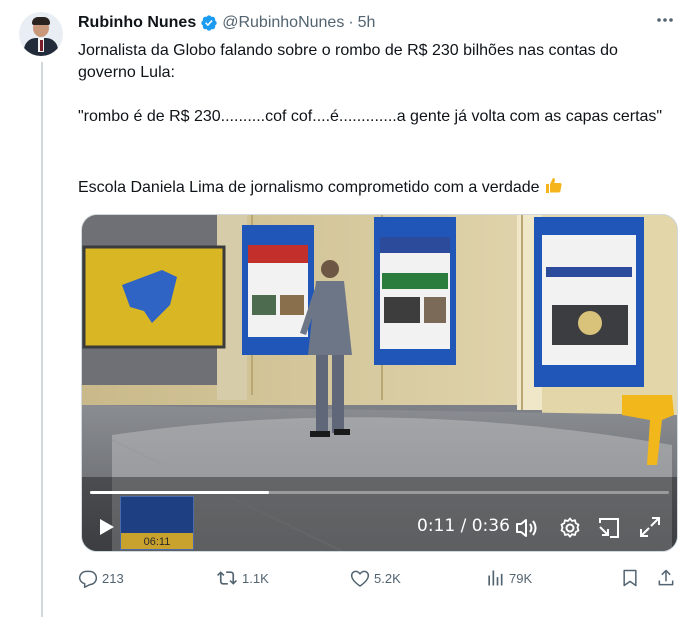 This screenshot has width=696, height=617. What do you see at coordinates (521, 578) in the screenshot?
I see `views-count: 79K` at bounding box center [521, 578].